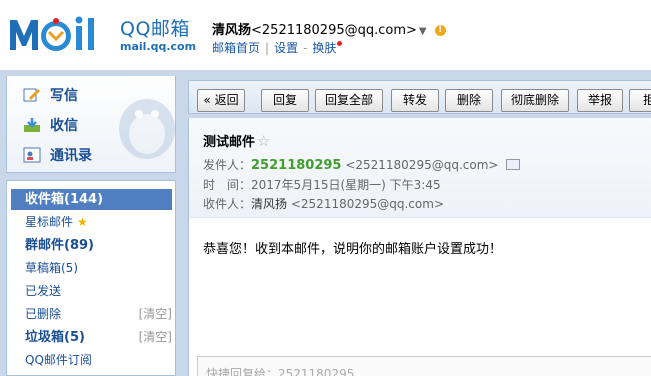  What do you see at coordinates (334, 30) in the screenshot?
I see `user-email: <2521180295@qq.com>` at bounding box center [334, 30].